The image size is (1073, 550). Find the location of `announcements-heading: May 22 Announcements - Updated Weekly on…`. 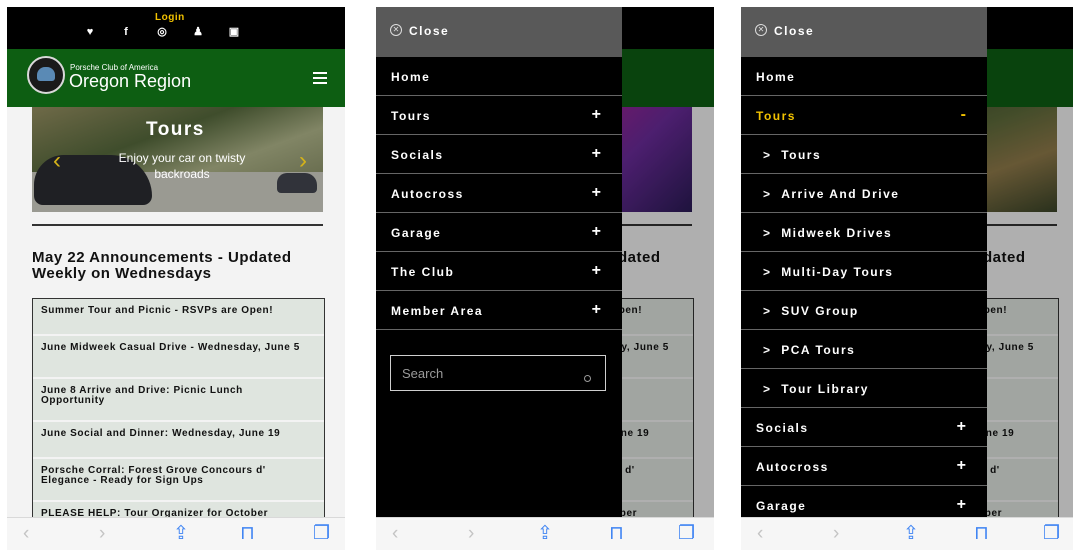

announcements-heading: May 22 Announcements - Updated Weekly on… is located at coordinates (162, 265).